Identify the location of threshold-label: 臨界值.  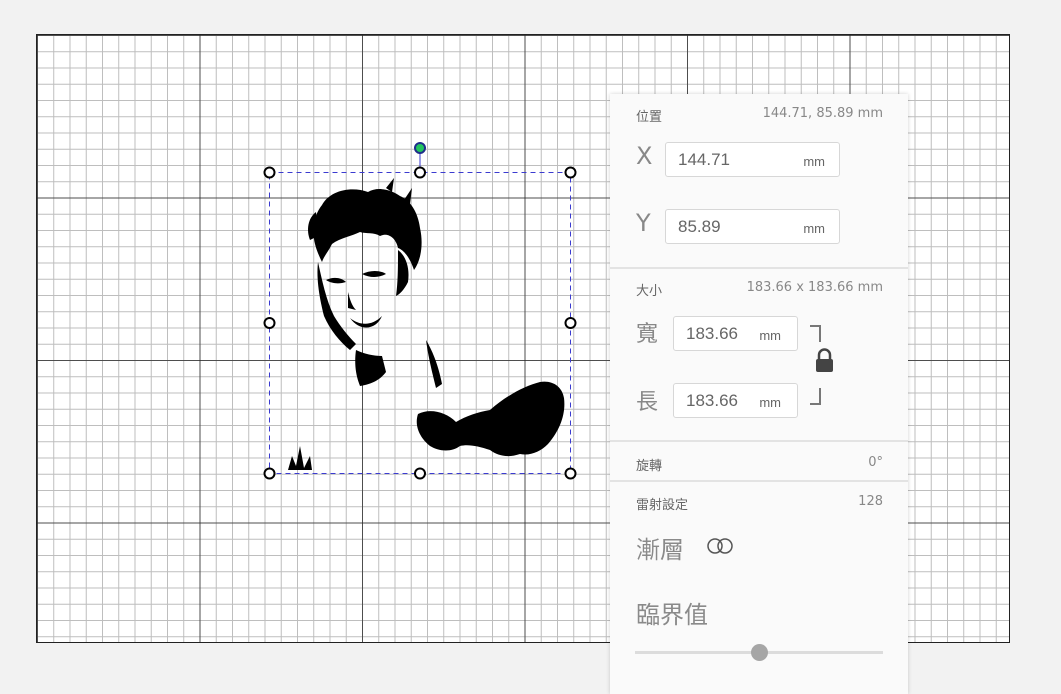
(672, 615).